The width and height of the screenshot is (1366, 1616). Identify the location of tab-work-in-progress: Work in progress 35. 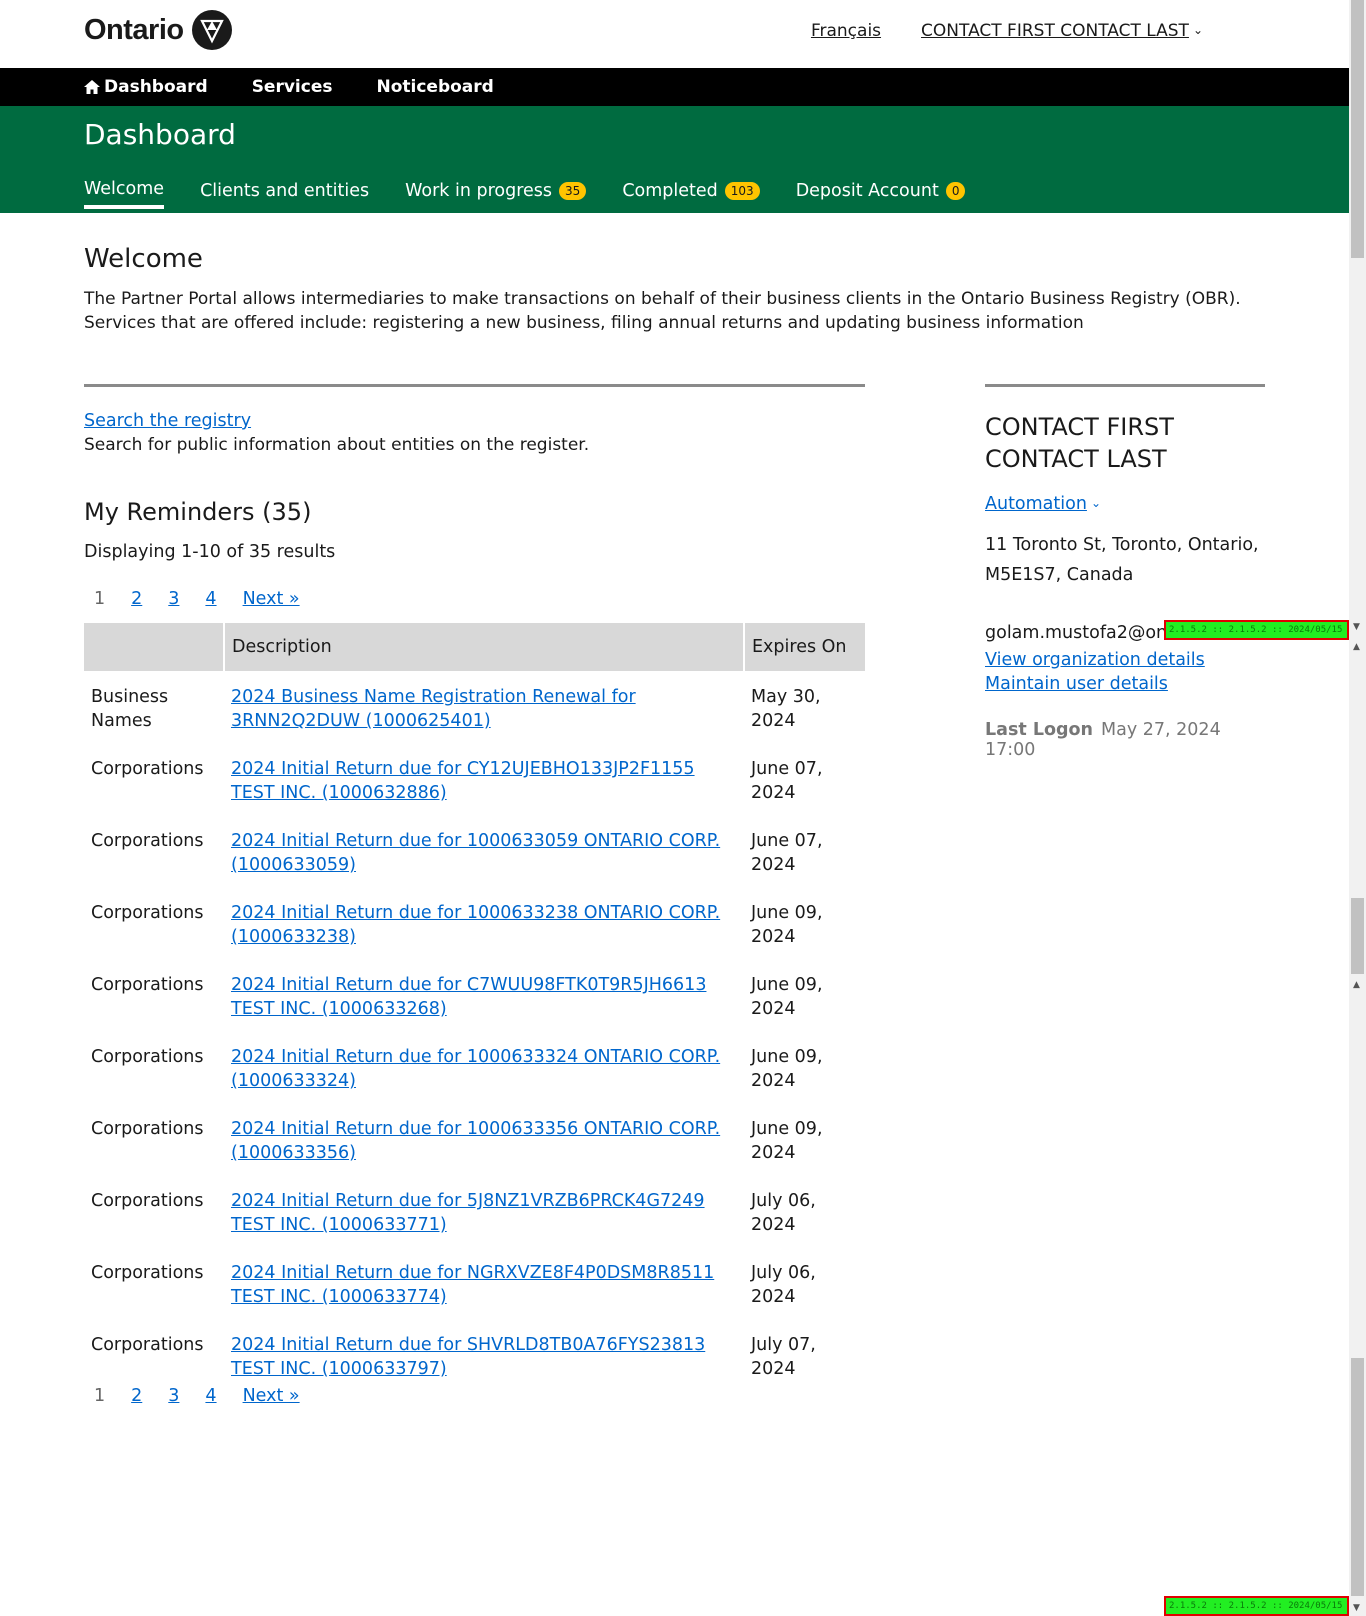
(496, 194).